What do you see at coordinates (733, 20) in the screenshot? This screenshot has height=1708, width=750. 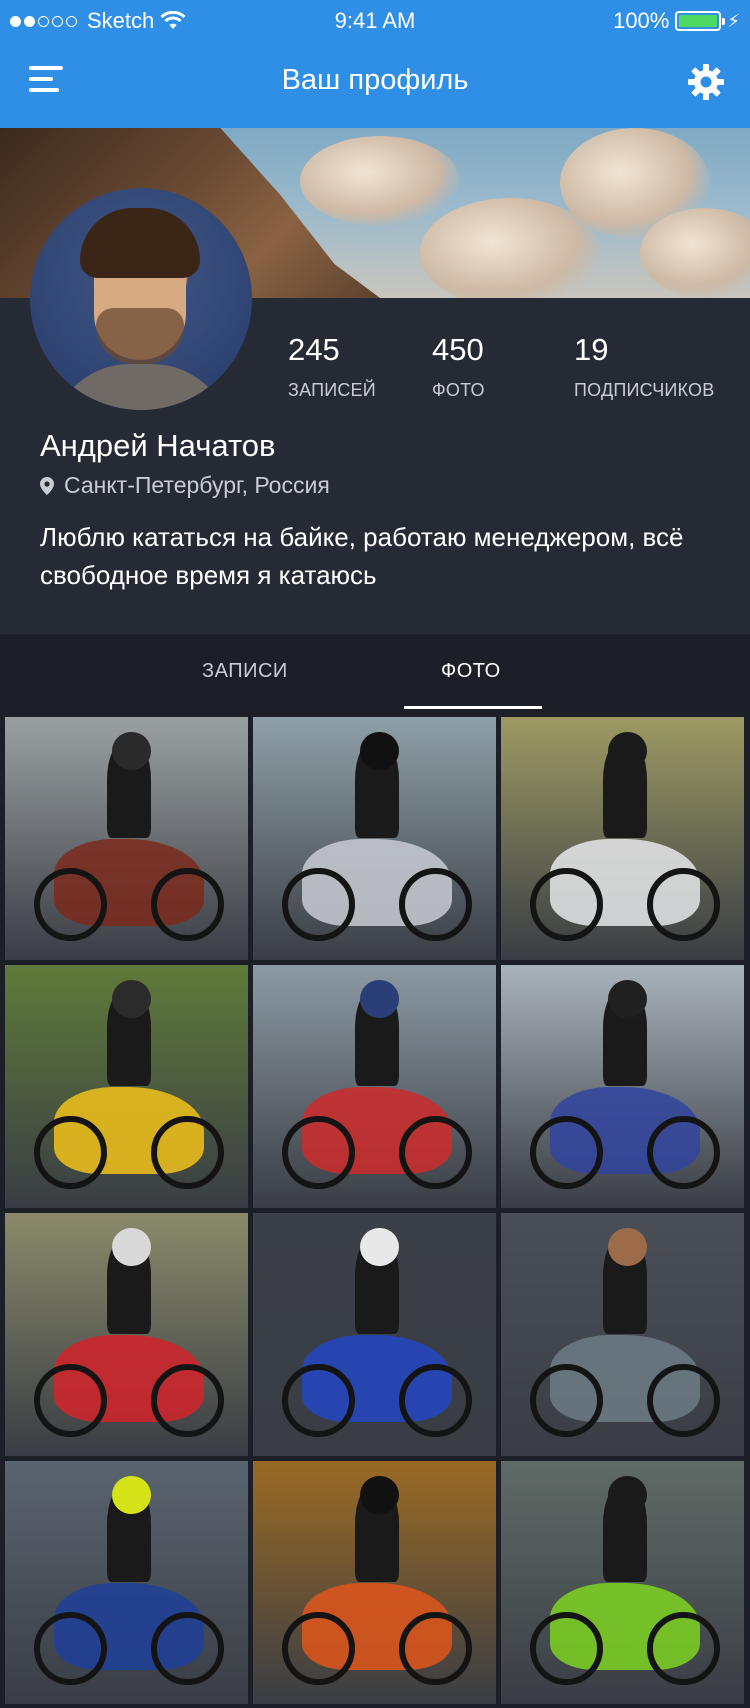 I see `charging-icon: ⚡` at bounding box center [733, 20].